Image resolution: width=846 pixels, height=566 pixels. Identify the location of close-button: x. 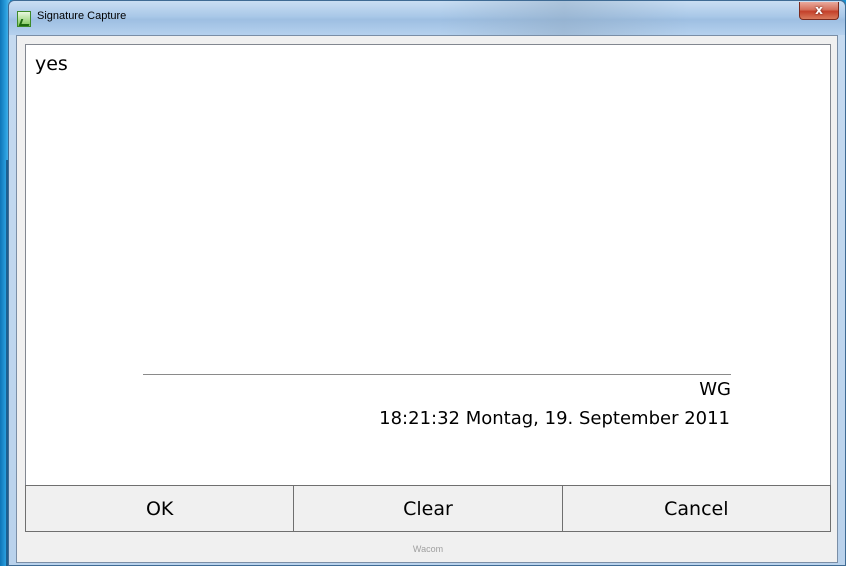
(819, 11).